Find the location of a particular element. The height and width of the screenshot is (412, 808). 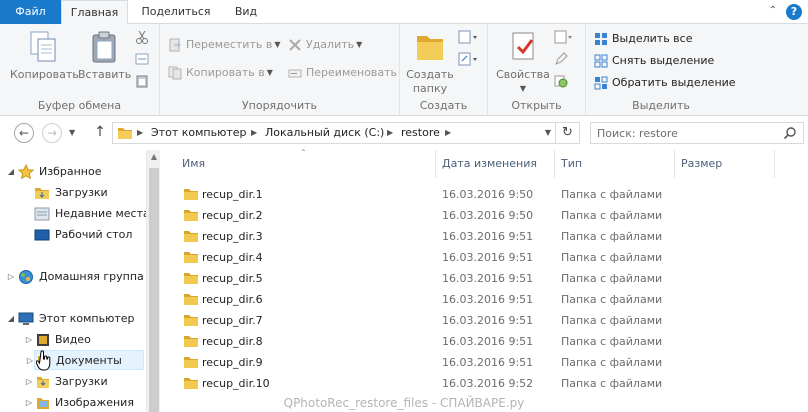

scroll-up-icon: ▲ is located at coordinates (154, 156).